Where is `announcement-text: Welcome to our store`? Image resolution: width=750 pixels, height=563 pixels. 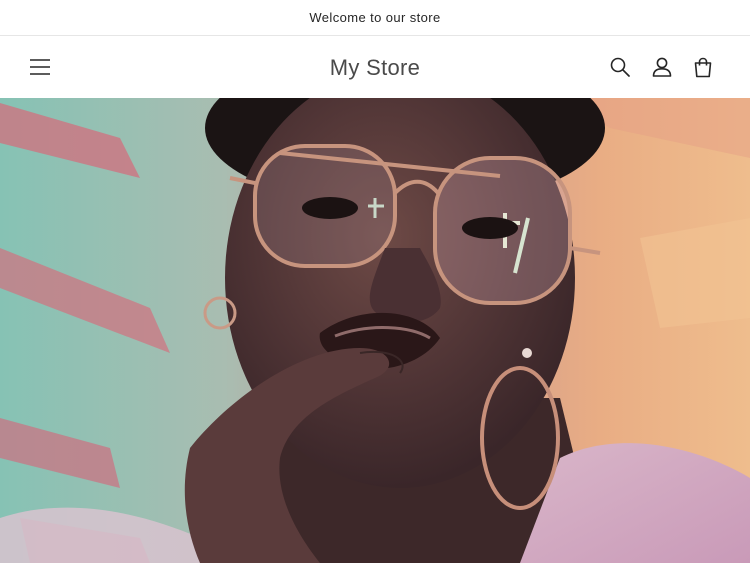
announcement-text: Welcome to our store is located at coordinates (375, 17).